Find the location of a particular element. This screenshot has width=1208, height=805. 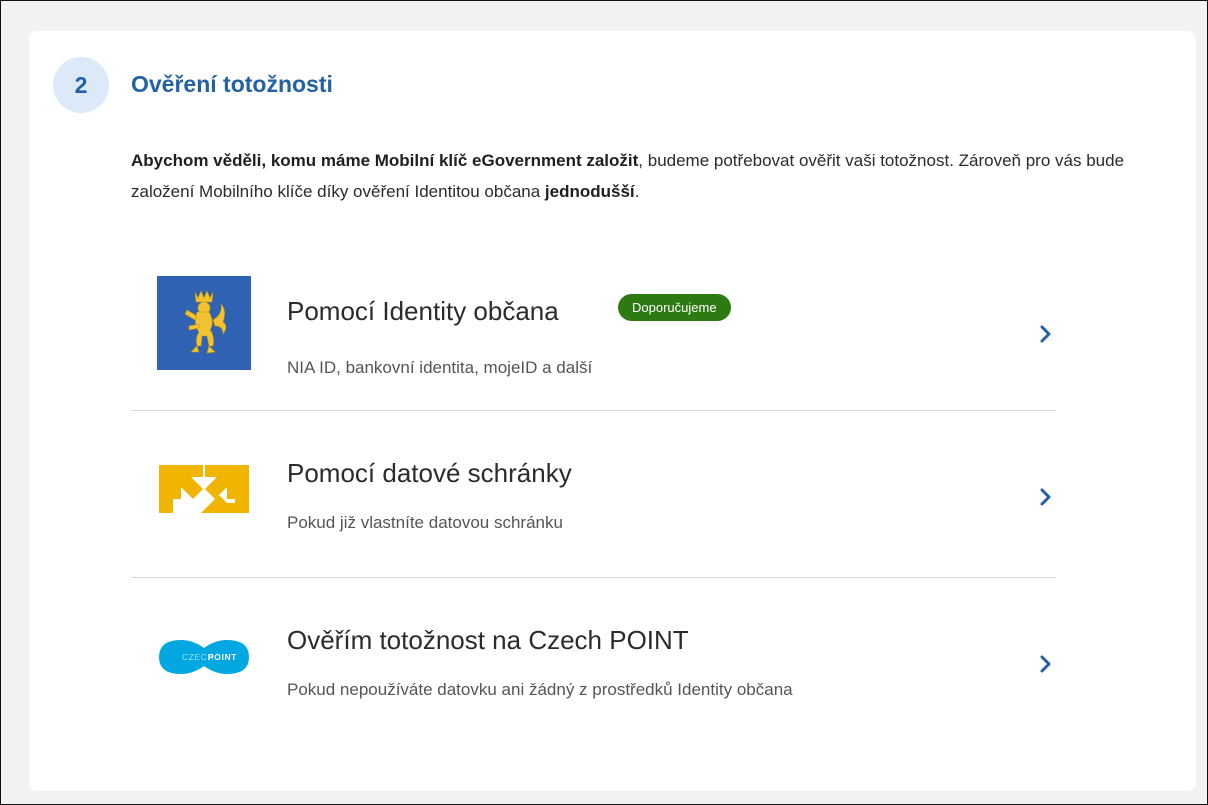

datova-schranka-arrows-icon is located at coordinates (204, 490).